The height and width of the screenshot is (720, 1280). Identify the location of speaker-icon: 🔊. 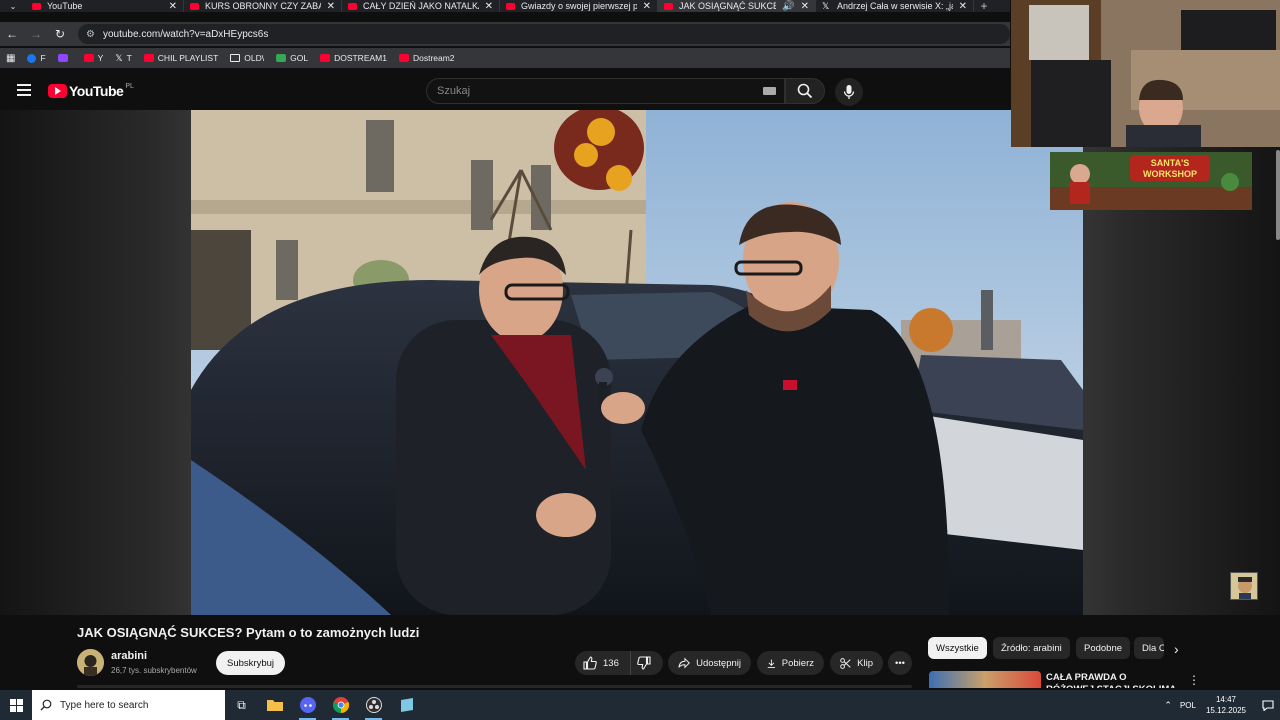
(788, 6).